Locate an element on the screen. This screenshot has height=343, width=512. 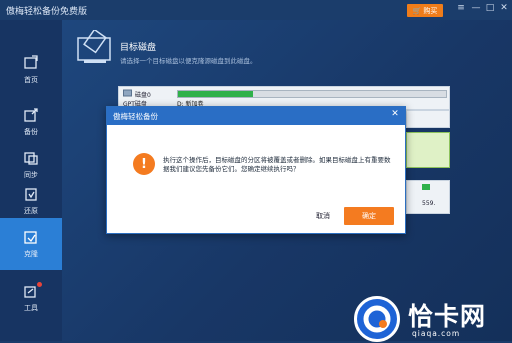
cancel-button: 取消 is located at coordinates (323, 216).